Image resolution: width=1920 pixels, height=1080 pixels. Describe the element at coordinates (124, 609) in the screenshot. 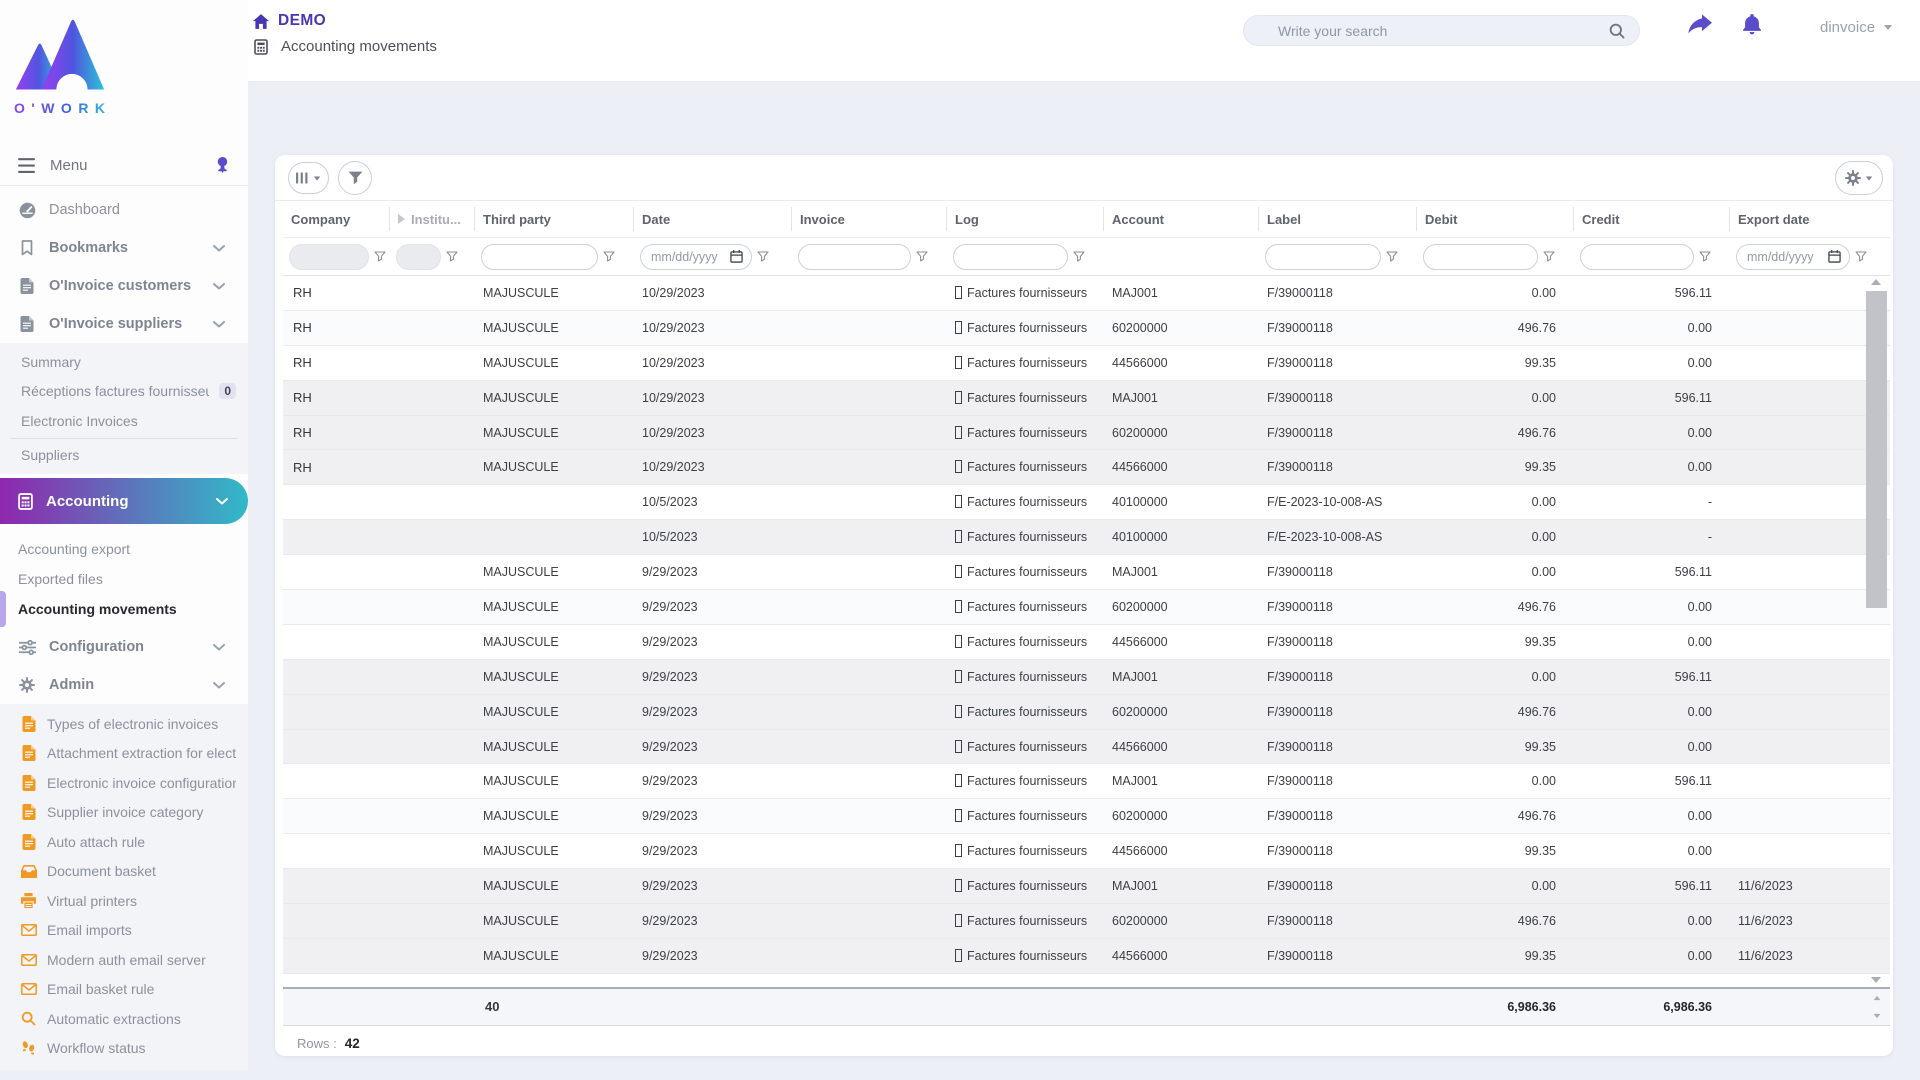

I see `sidebar-item-accounting-movements: Accounting movements` at that location.